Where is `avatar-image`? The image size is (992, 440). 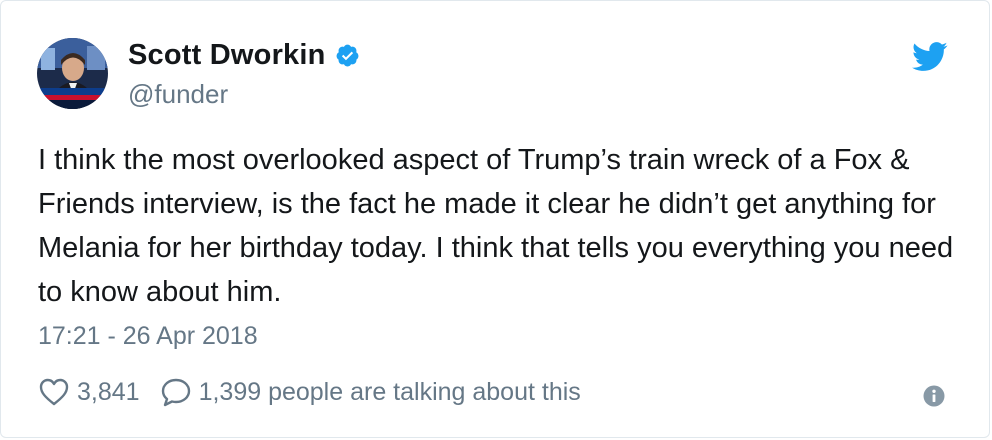 avatar-image is located at coordinates (72, 73).